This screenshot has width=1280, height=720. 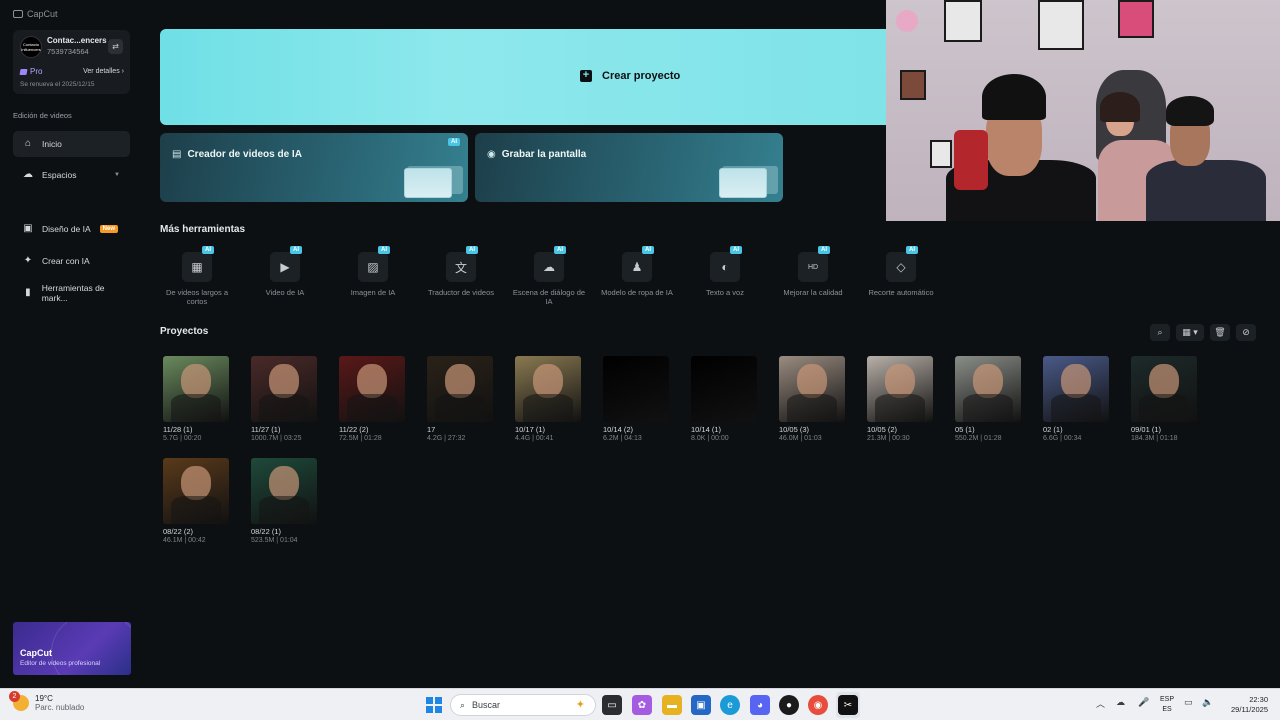 I want to click on store-icon: ▣, so click(x=701, y=705).